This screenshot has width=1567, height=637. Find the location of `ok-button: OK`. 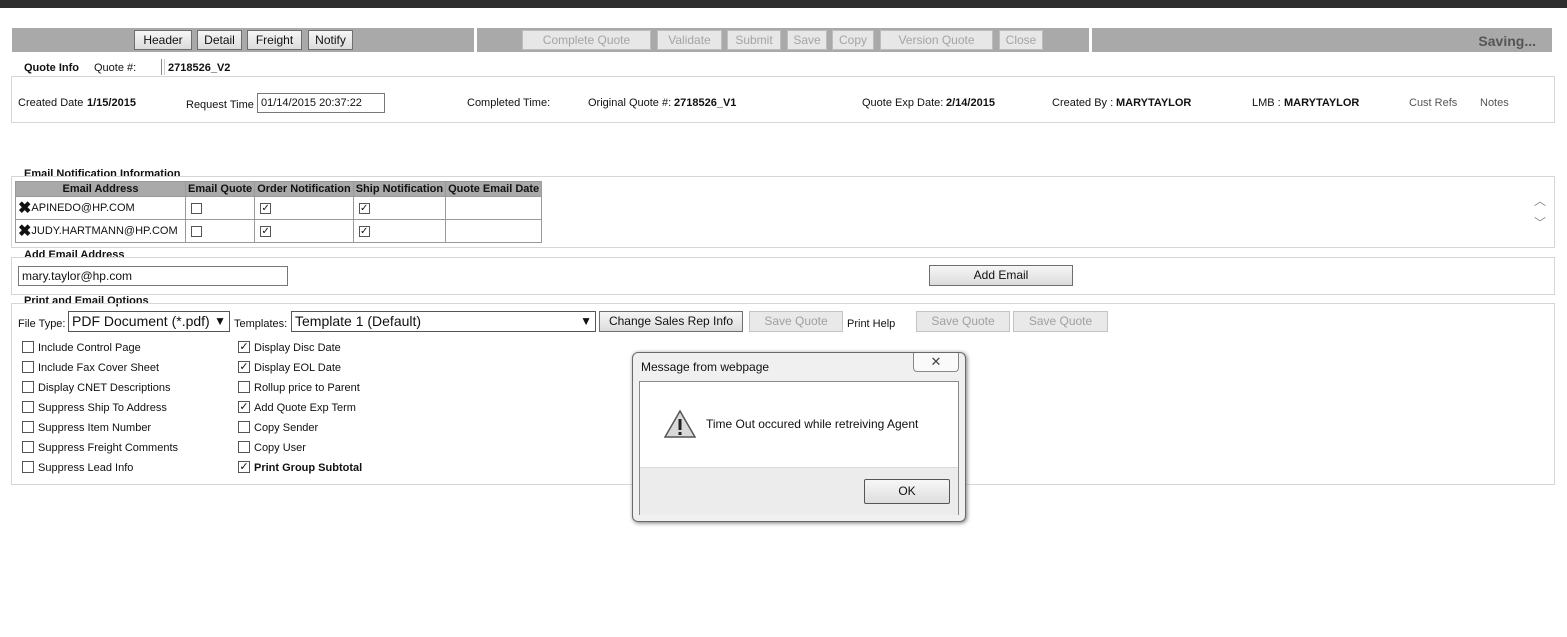

ok-button: OK is located at coordinates (907, 491).